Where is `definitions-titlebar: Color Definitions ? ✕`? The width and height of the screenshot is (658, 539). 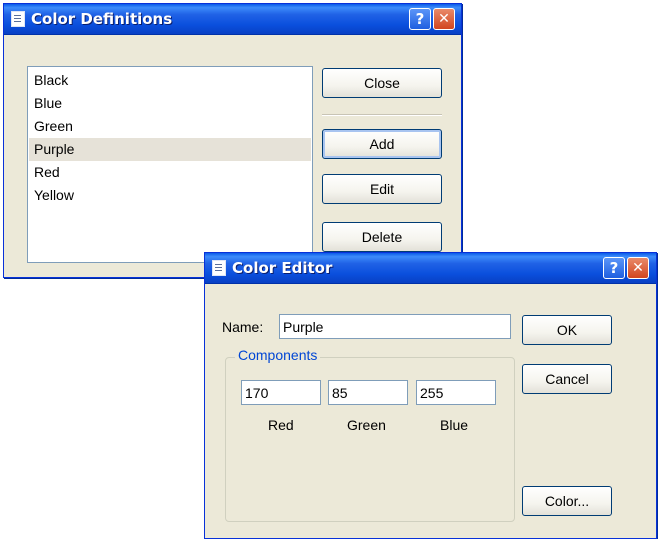
definitions-titlebar: Color Definitions ? ✕ is located at coordinates (232, 19).